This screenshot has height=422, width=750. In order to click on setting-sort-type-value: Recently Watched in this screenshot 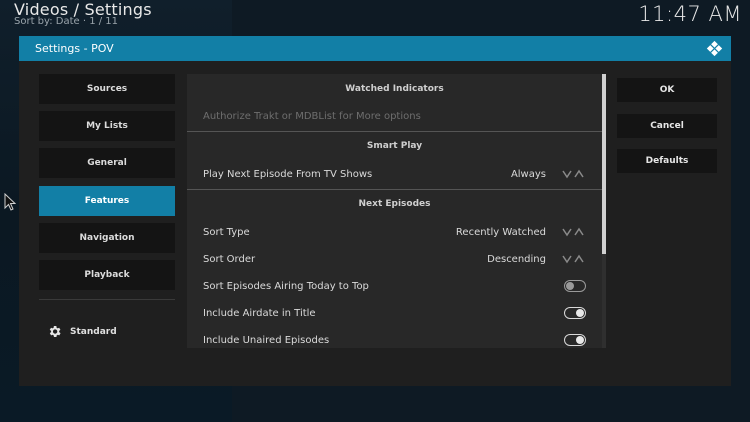, I will do `click(500, 232)`.